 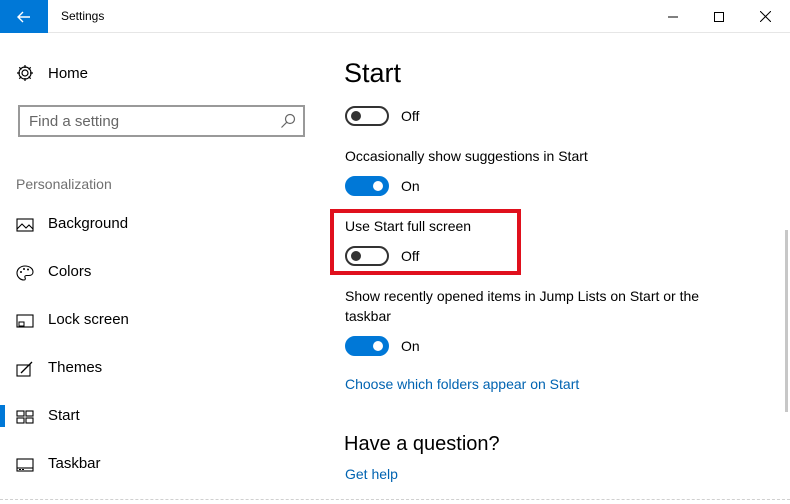 What do you see at coordinates (25, 273) in the screenshot?
I see `palette-icon` at bounding box center [25, 273].